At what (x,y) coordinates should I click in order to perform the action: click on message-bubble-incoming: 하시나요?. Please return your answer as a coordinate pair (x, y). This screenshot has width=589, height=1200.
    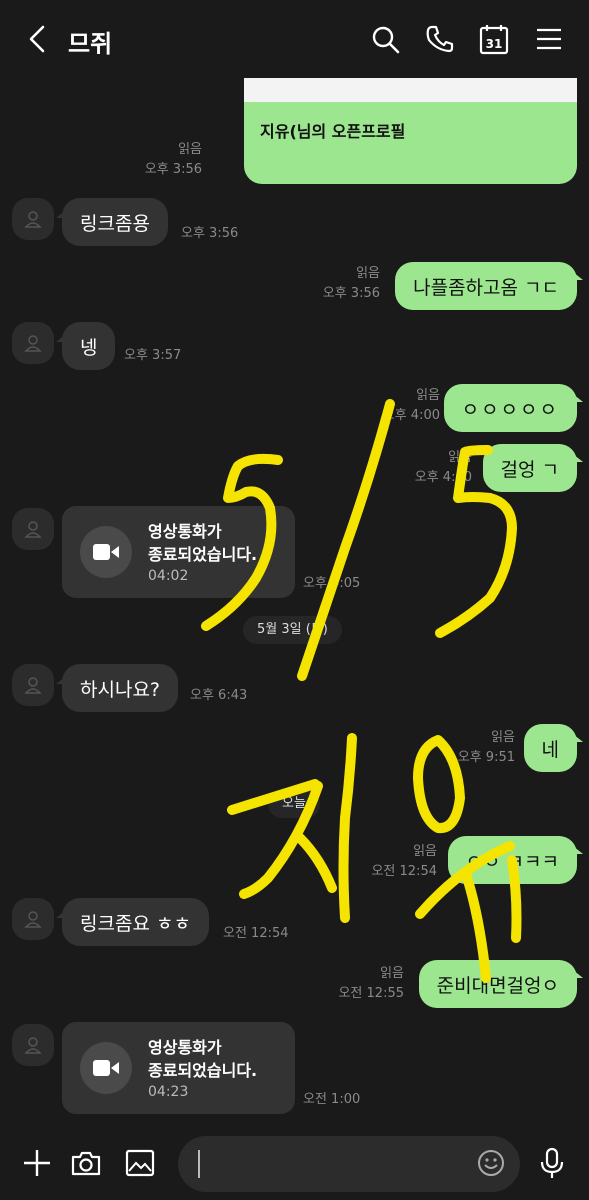
    Looking at the image, I should click on (117, 688).